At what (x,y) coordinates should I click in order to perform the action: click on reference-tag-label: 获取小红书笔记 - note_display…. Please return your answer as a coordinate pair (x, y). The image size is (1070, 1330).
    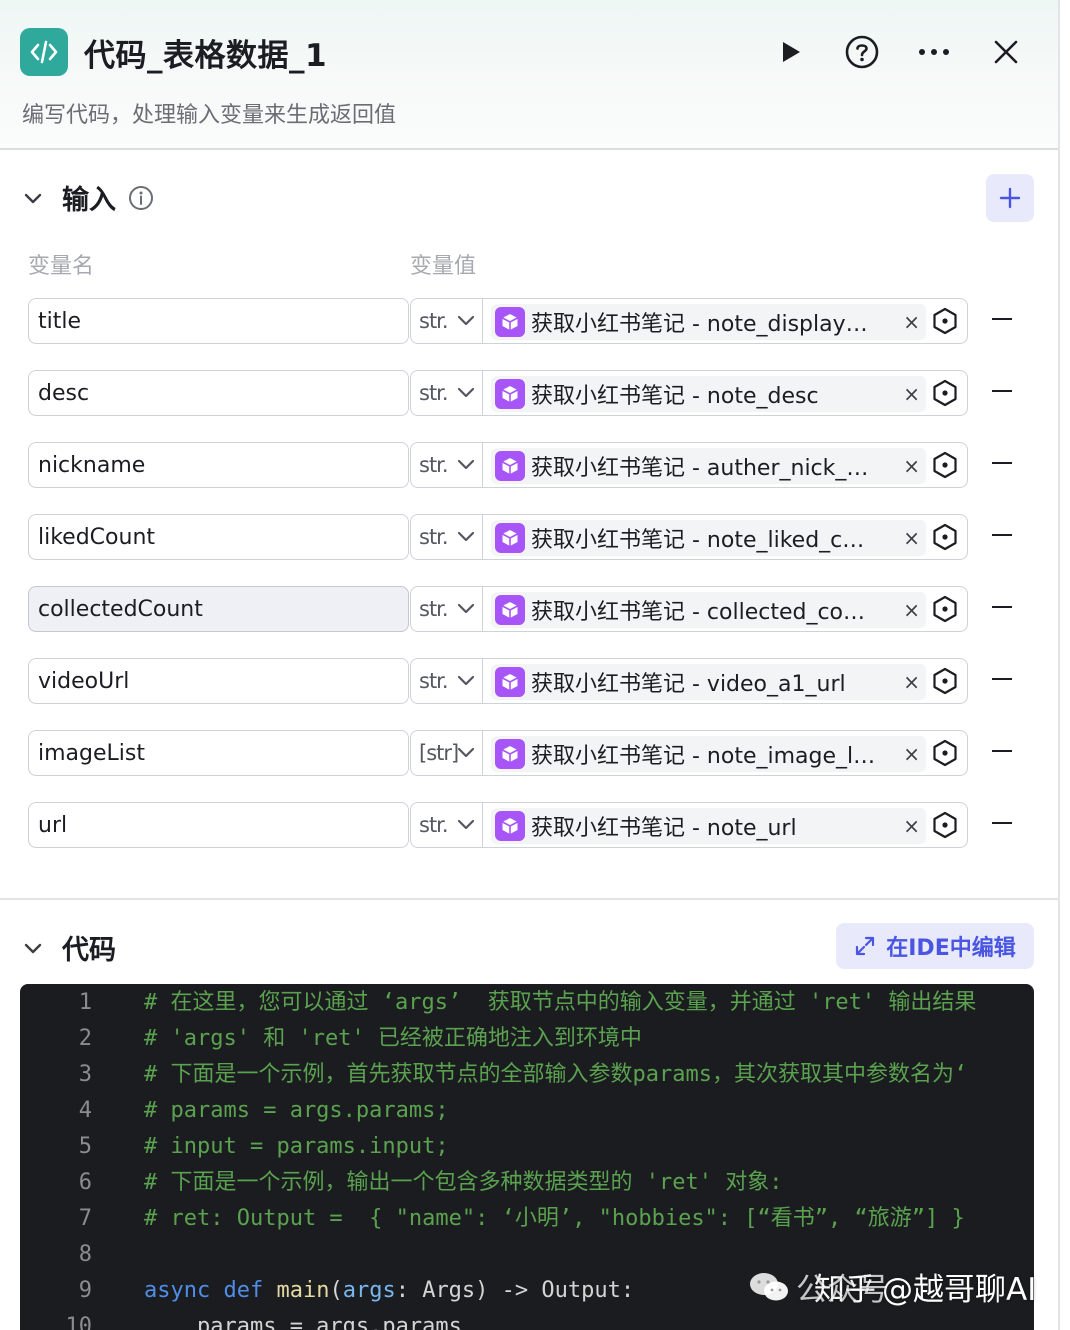
    Looking at the image, I should click on (699, 324).